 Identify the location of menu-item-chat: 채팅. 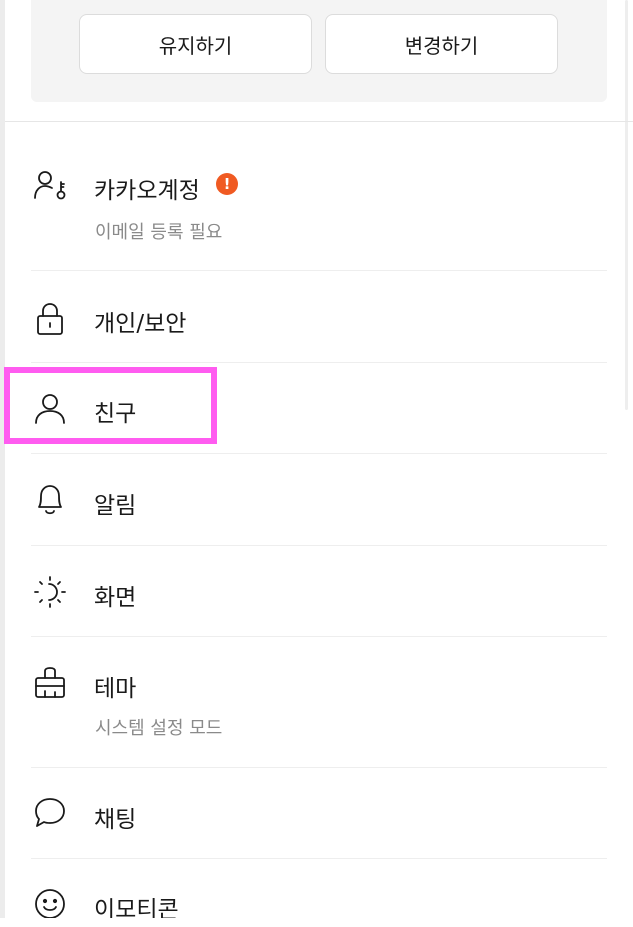
(316, 813).